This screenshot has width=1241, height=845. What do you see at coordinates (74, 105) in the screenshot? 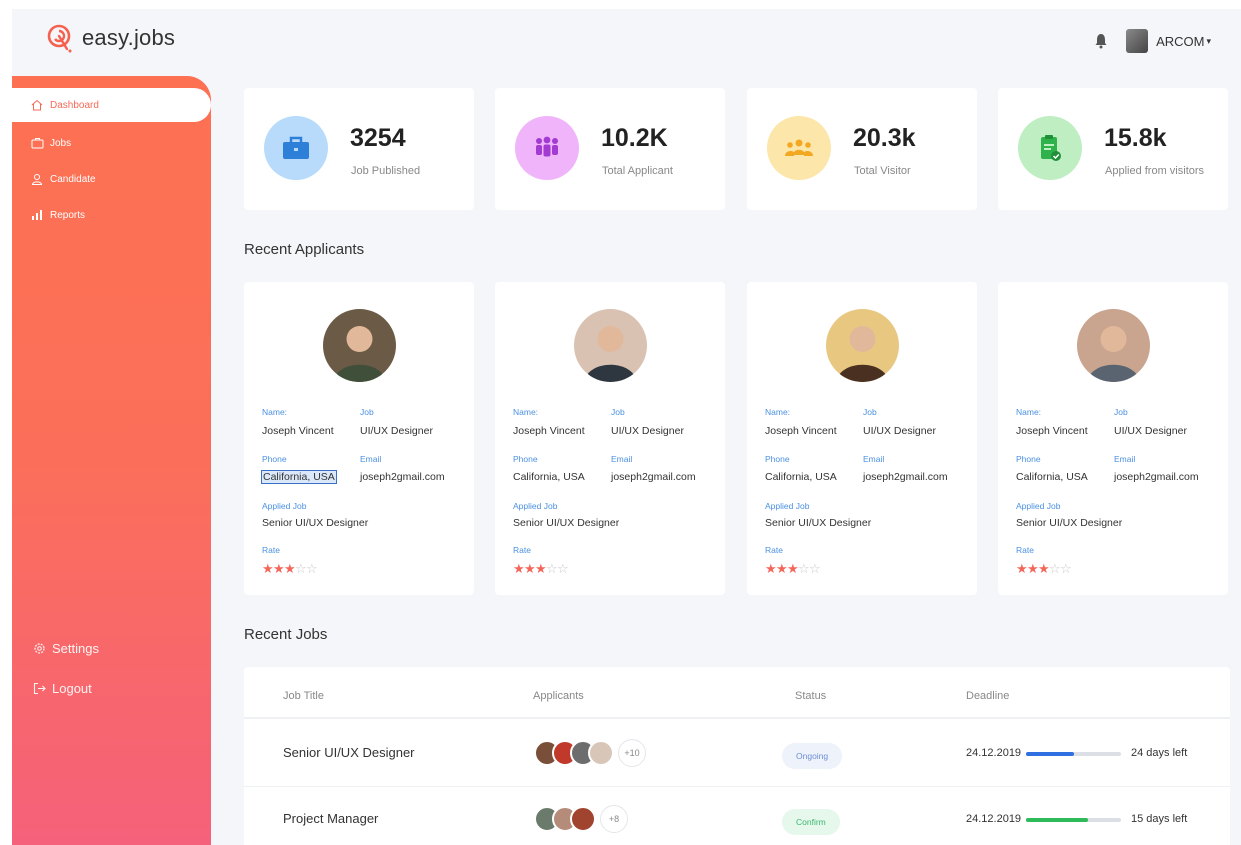
I see `sidebar-item-label: Dashboard` at bounding box center [74, 105].